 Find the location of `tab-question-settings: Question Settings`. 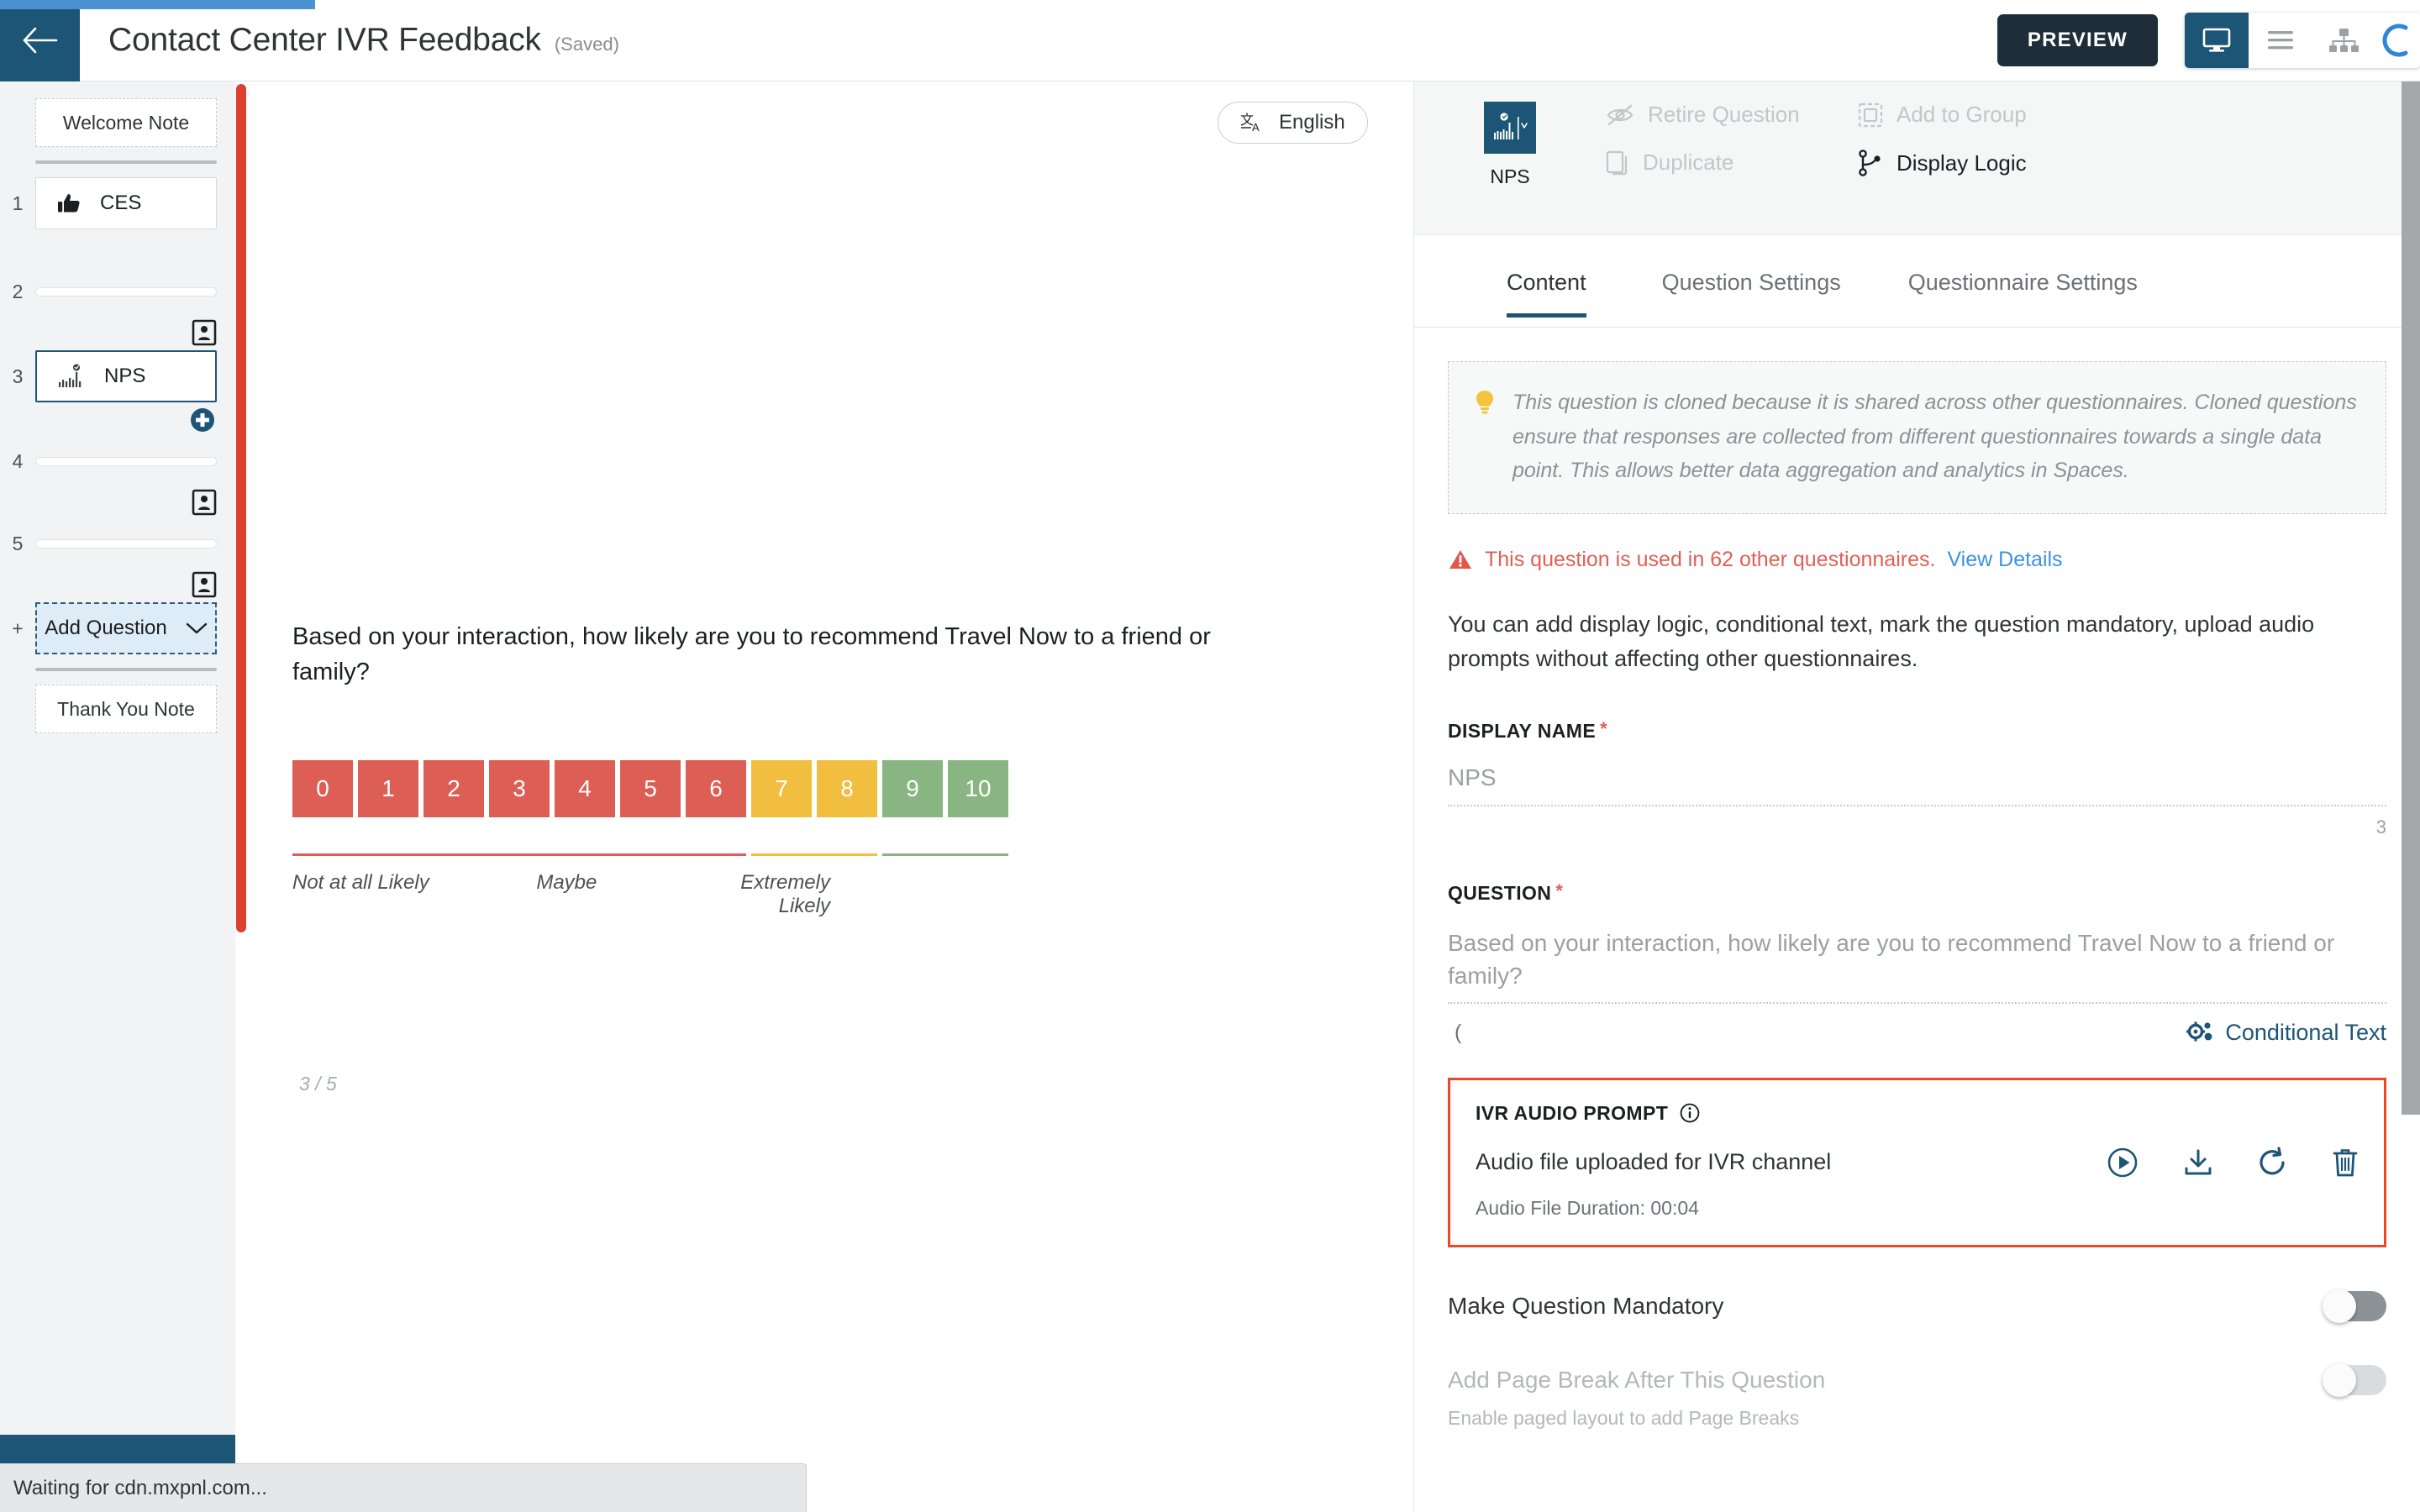

tab-question-settings: Question Settings is located at coordinates (1751, 294).